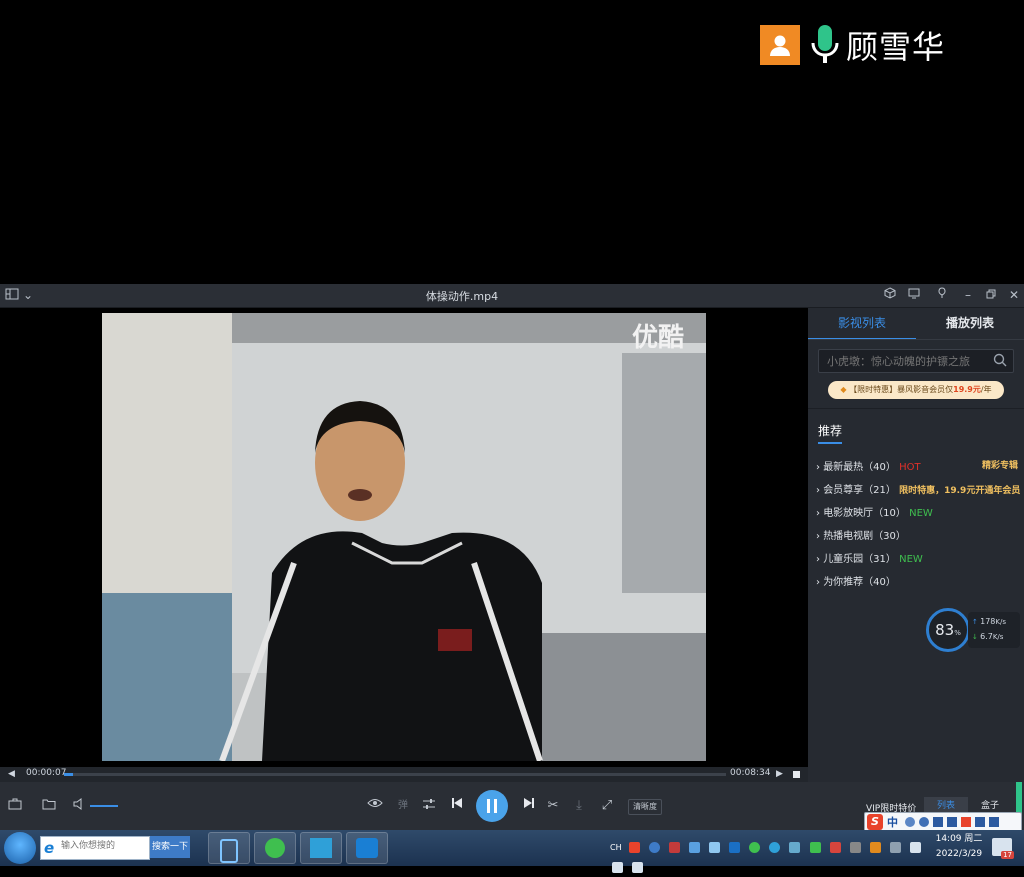  What do you see at coordinates (859, 582) in the screenshot?
I see `recommend-item-label: 为你推荐（40）` at bounding box center [859, 582].